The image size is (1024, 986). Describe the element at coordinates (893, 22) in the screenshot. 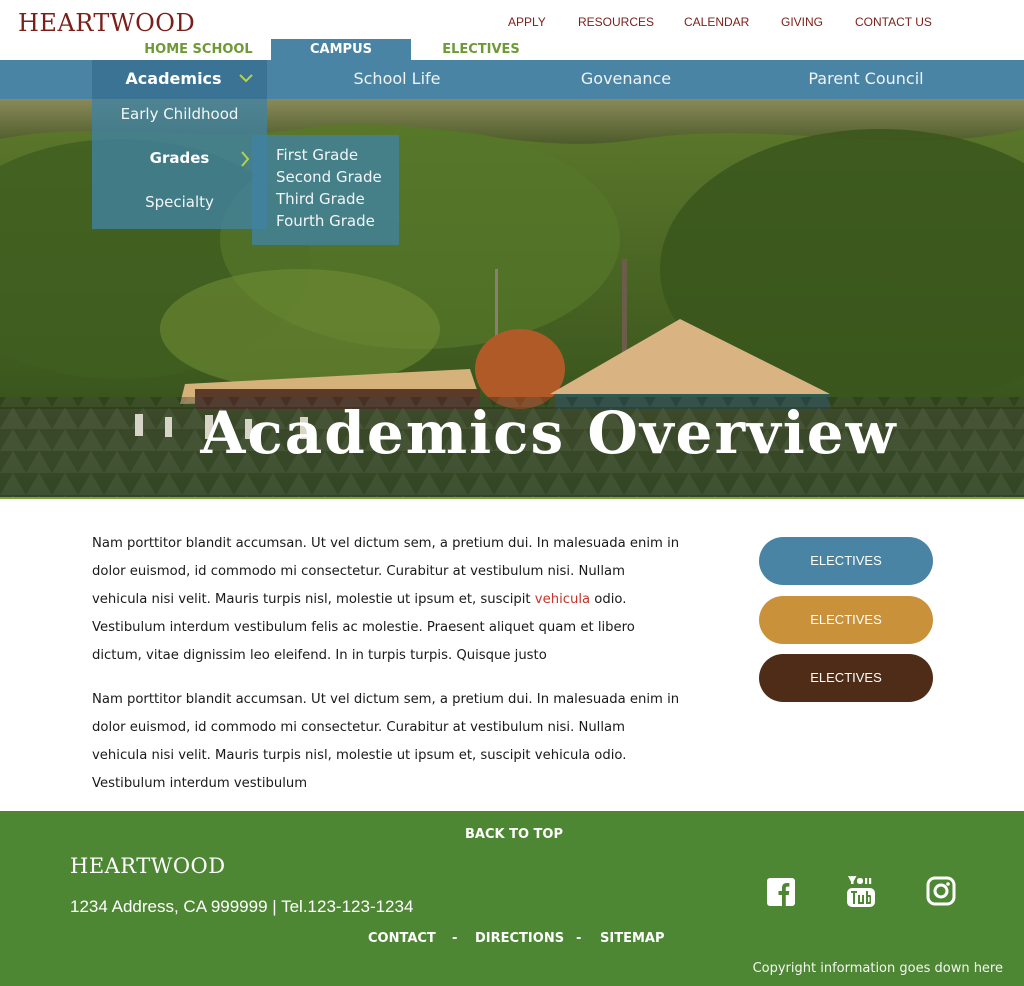

I see `nav-link-contact-us: CONTACT US` at that location.